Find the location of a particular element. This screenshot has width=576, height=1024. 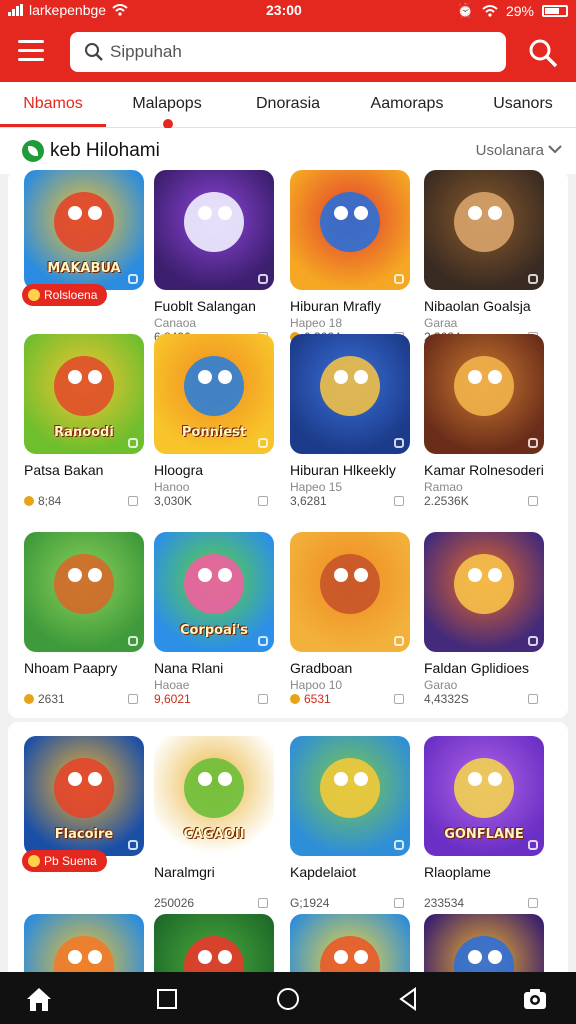

promo-badge: Rolsloena is located at coordinates (65, 295).